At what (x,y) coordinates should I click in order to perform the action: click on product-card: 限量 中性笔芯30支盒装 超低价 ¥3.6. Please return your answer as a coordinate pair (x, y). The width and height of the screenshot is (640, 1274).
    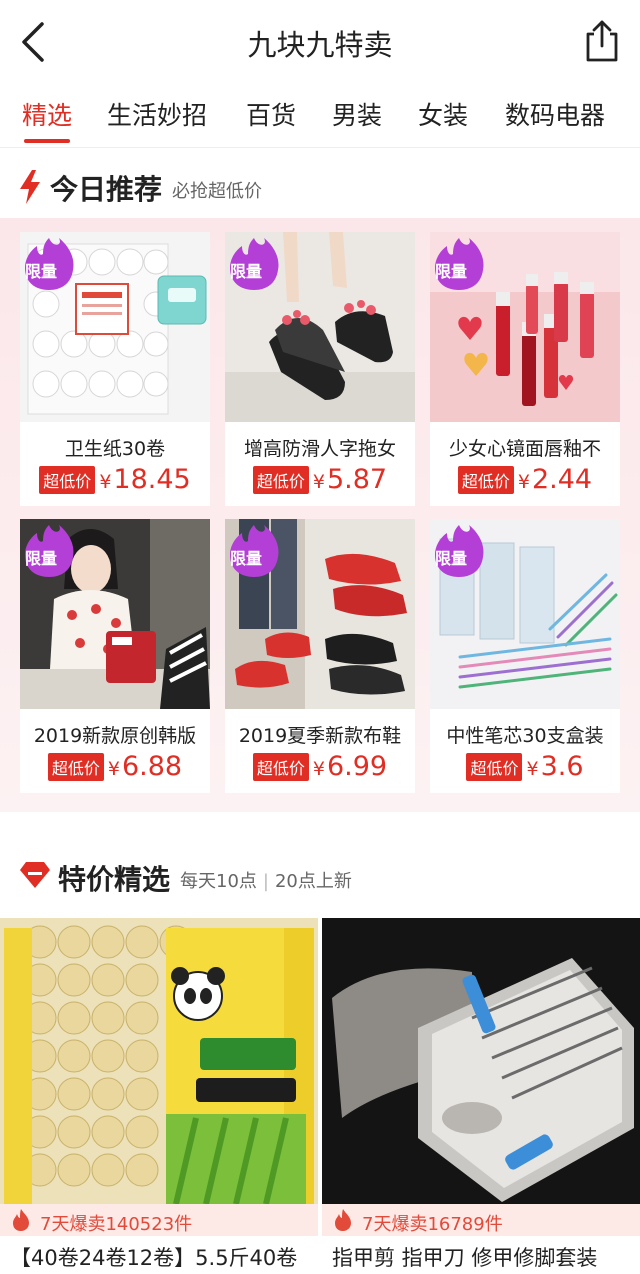
    Looking at the image, I should click on (525, 656).